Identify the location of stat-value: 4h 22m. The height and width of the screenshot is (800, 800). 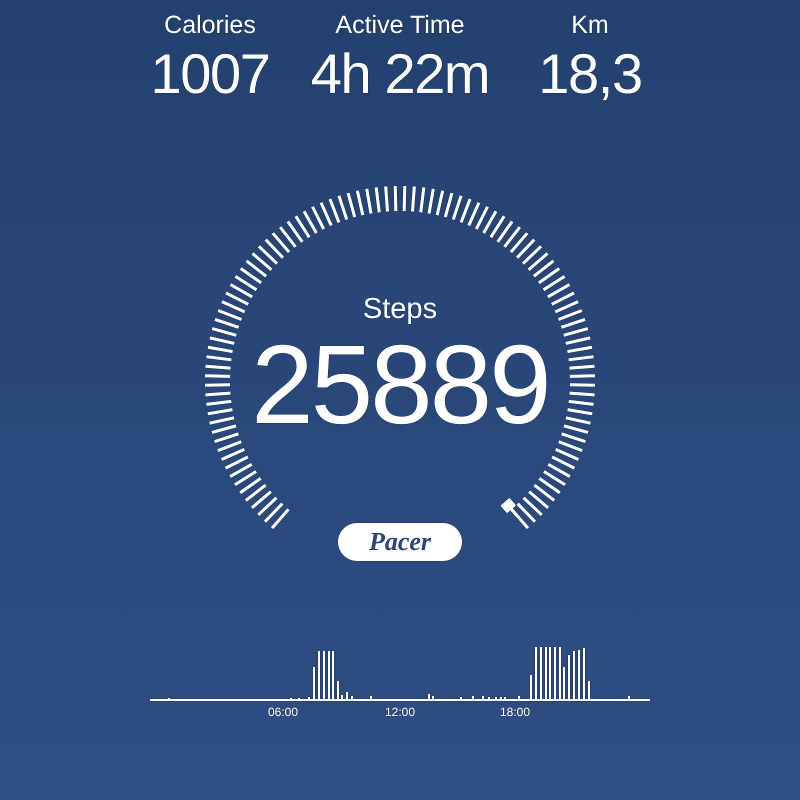
(400, 74).